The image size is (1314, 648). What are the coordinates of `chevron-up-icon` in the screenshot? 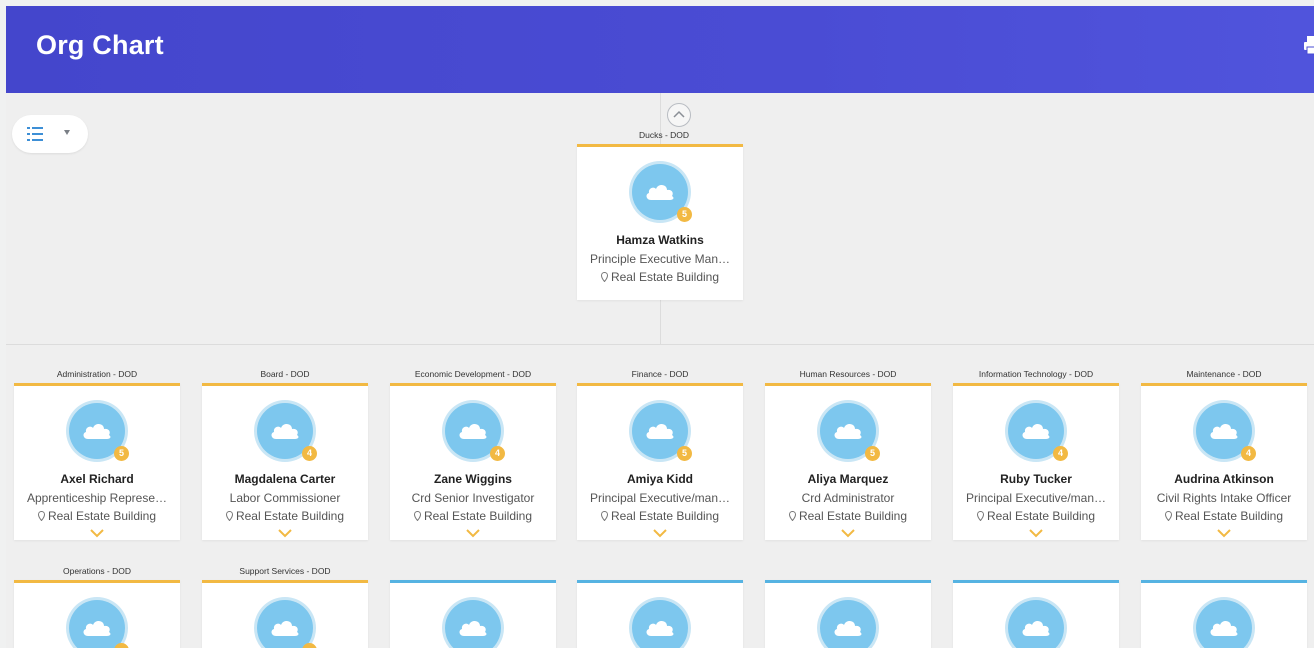 It's located at (679, 114).